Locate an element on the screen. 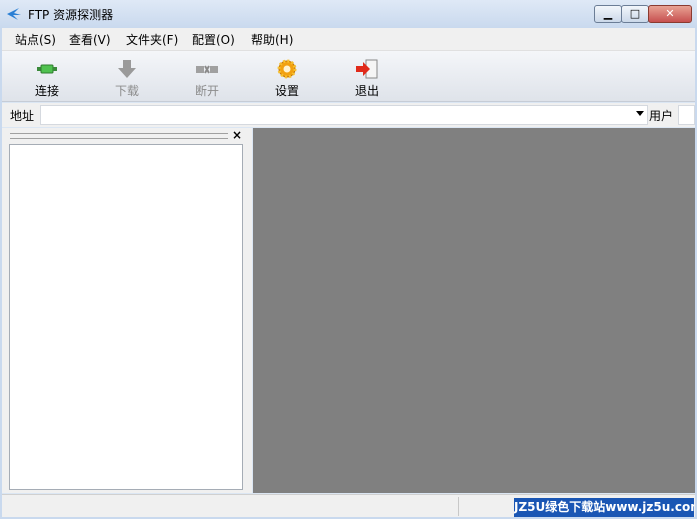 The image size is (697, 519). address-combobox is located at coordinates (344, 115).